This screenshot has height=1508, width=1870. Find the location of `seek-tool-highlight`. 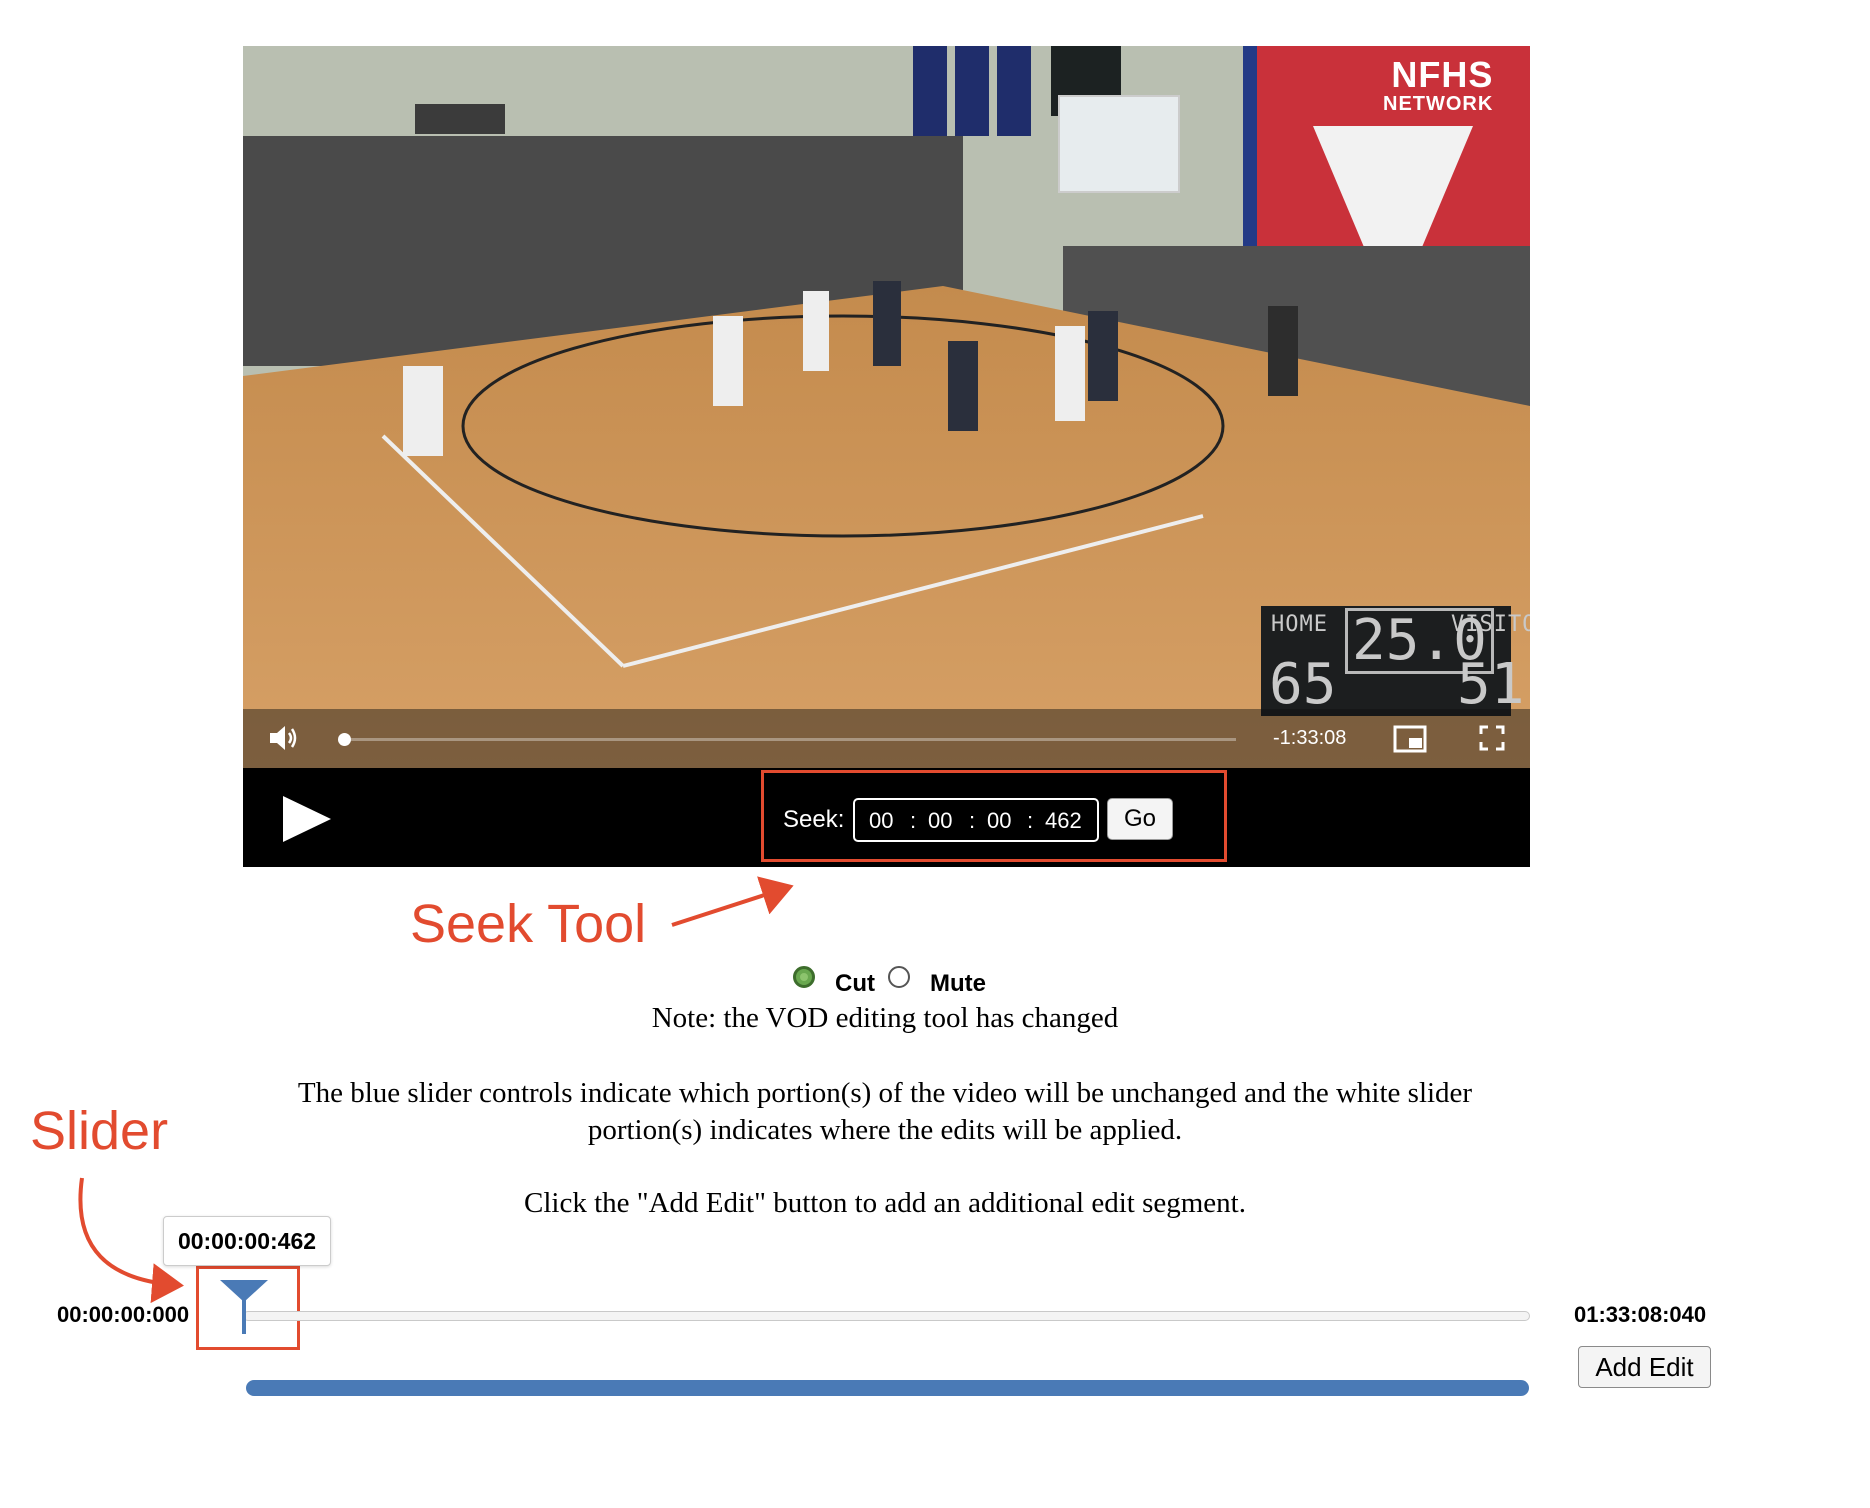

seek-tool-highlight is located at coordinates (994, 816).